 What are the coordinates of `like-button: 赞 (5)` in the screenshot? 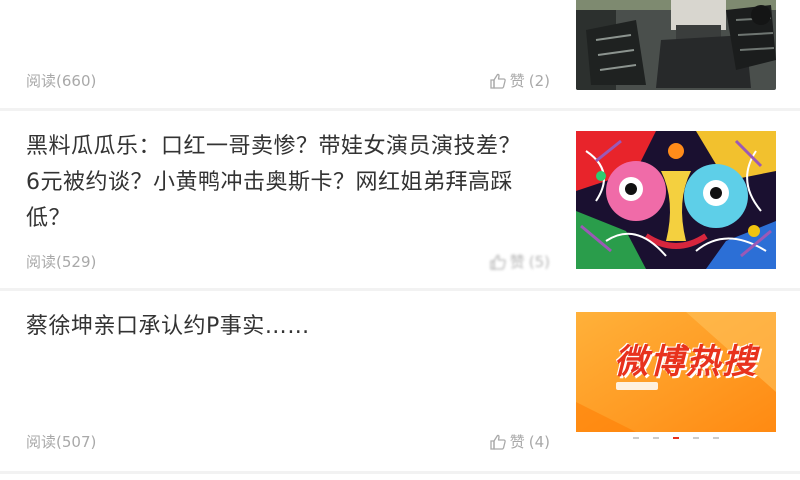 It's located at (520, 261).